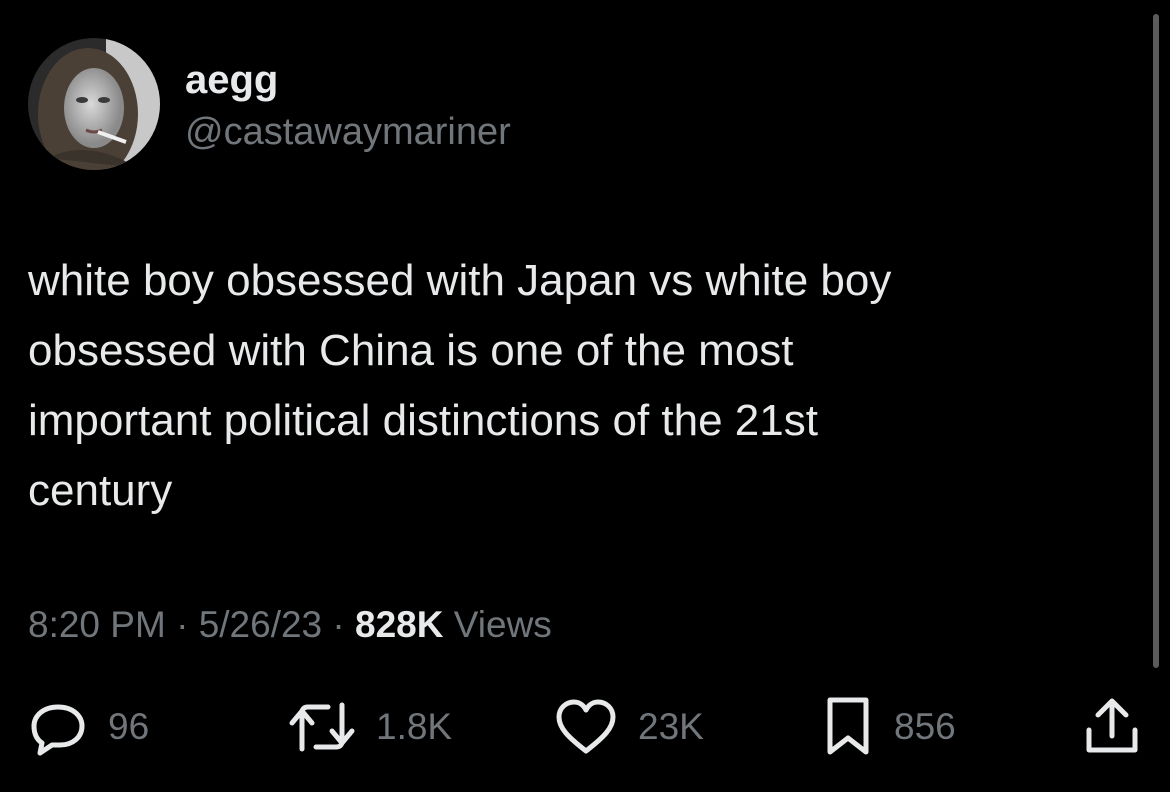 This screenshot has height=792, width=1170. I want to click on bookmark-icon, so click(848, 726).